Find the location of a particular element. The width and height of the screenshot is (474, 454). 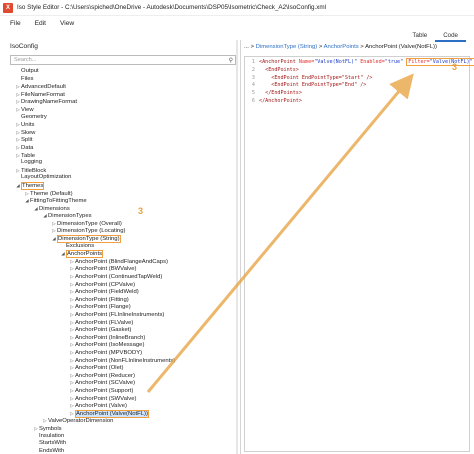

menu-file: File is located at coordinates (15, 23).